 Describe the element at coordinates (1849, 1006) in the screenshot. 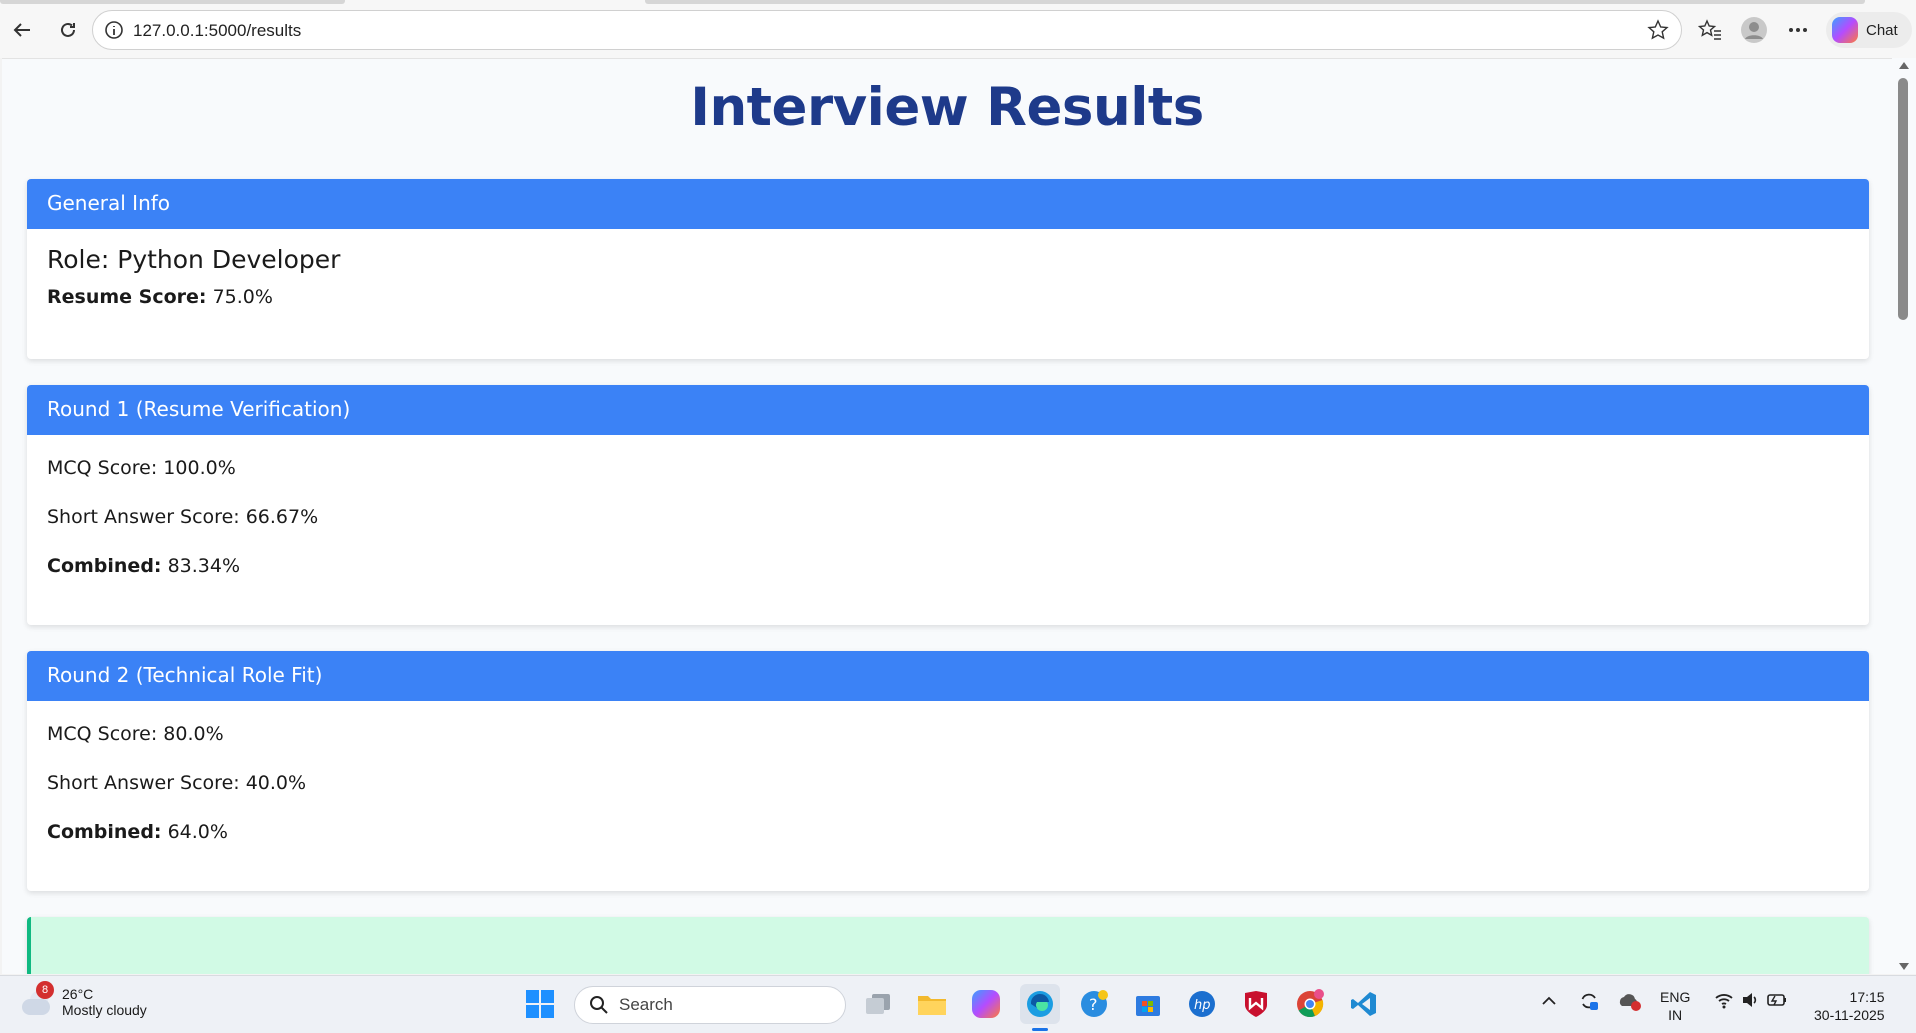

I see `clock: 17:15 30-11-2025` at that location.